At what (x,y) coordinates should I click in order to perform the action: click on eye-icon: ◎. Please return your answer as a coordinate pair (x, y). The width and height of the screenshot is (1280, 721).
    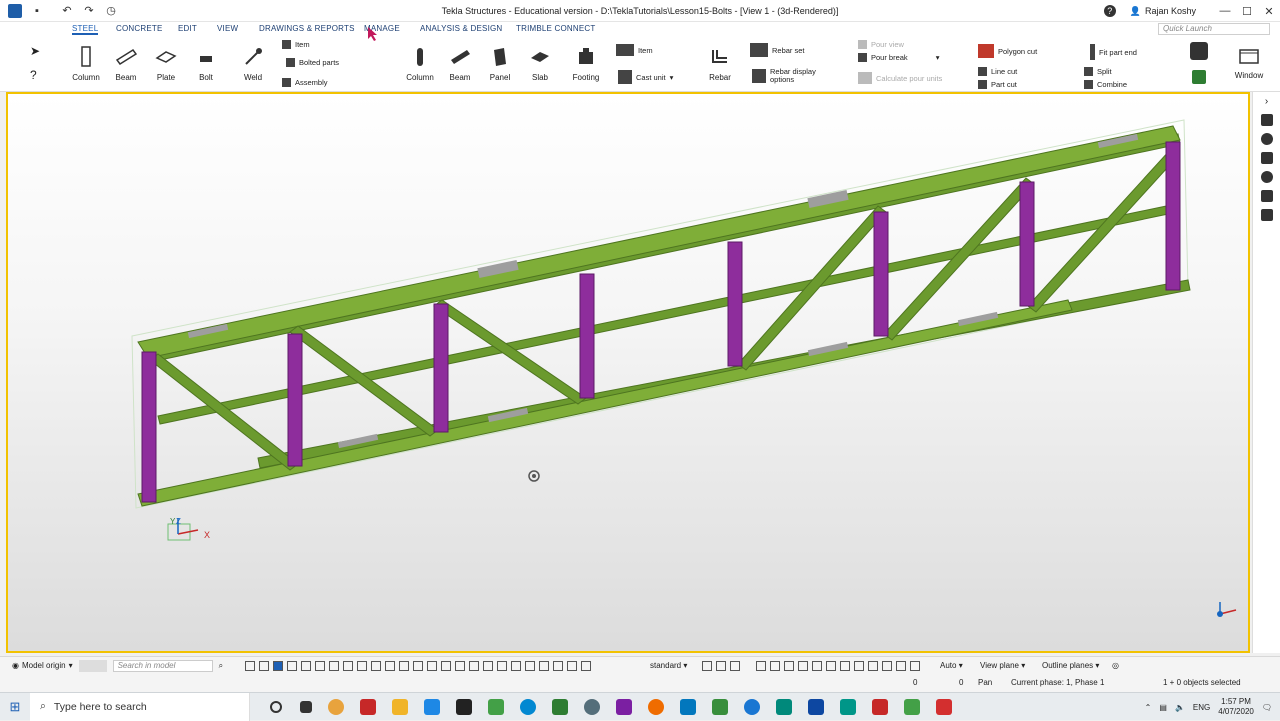
    Looking at the image, I should click on (1115, 665).